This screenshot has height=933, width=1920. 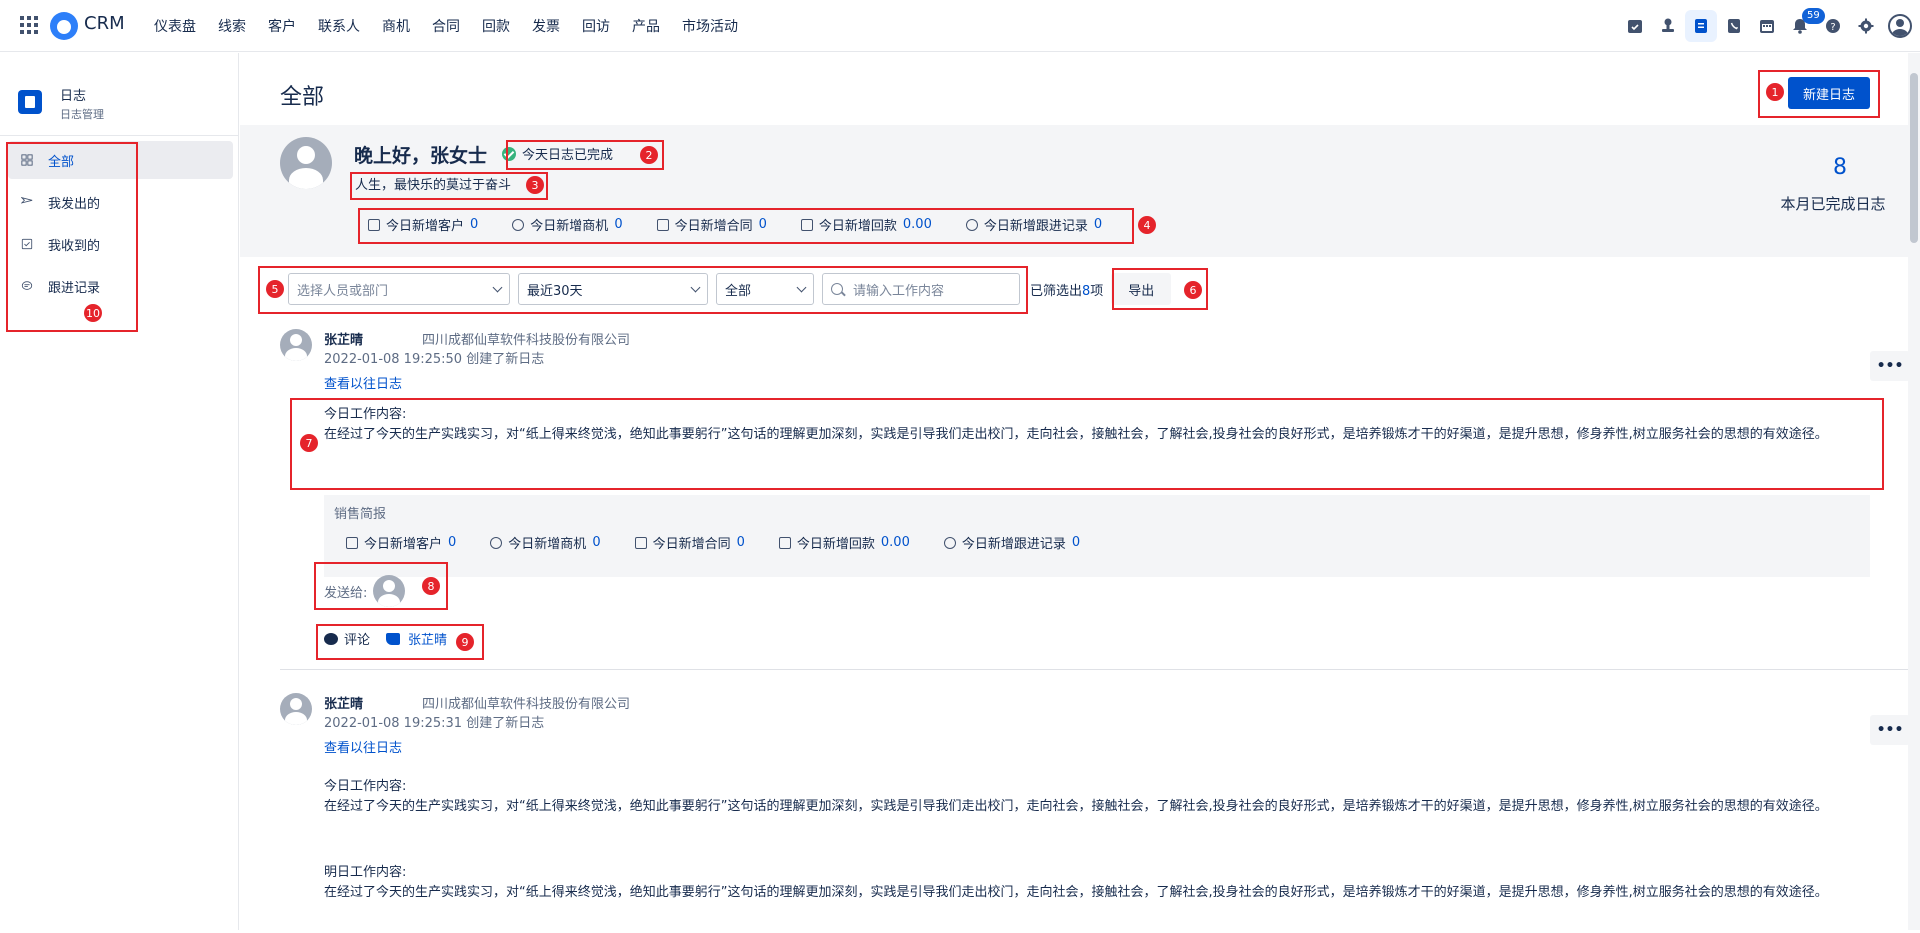 I want to click on sidebar-item-label: 全部, so click(x=61, y=162).